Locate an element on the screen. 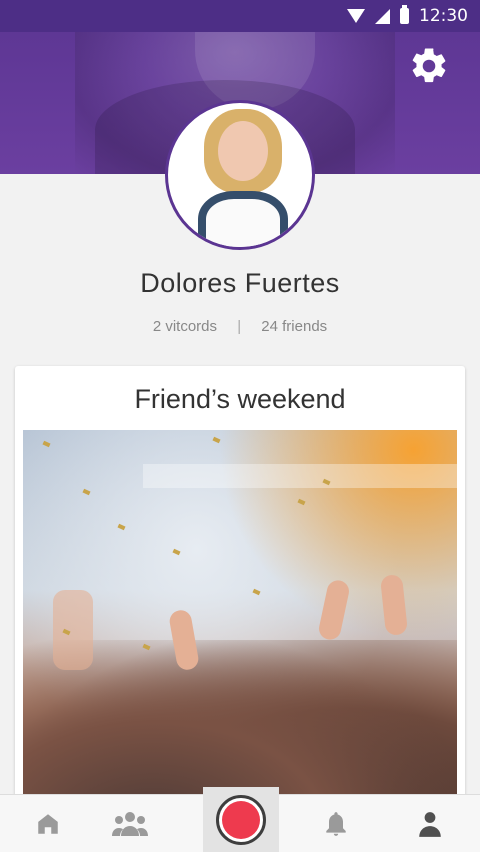 This screenshot has height=852, width=480. status-time: 12:30 is located at coordinates (443, 16).